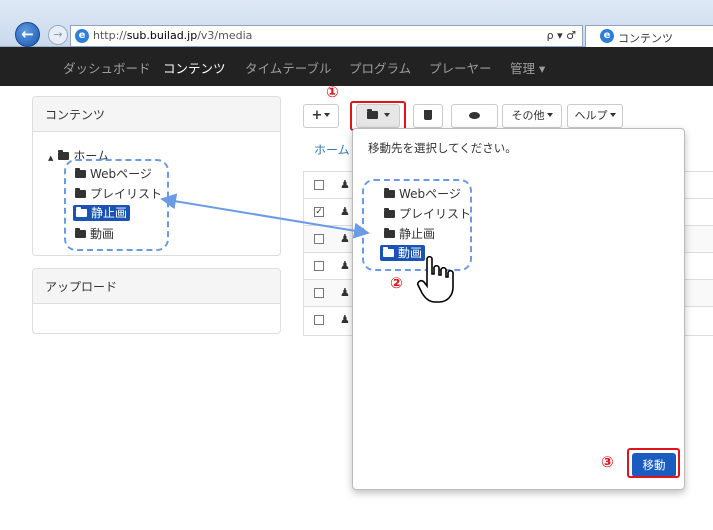 Image resolution: width=713 pixels, height=530 pixels. Describe the element at coordinates (435, 279) in the screenshot. I see `hand-cursor-icon` at that location.